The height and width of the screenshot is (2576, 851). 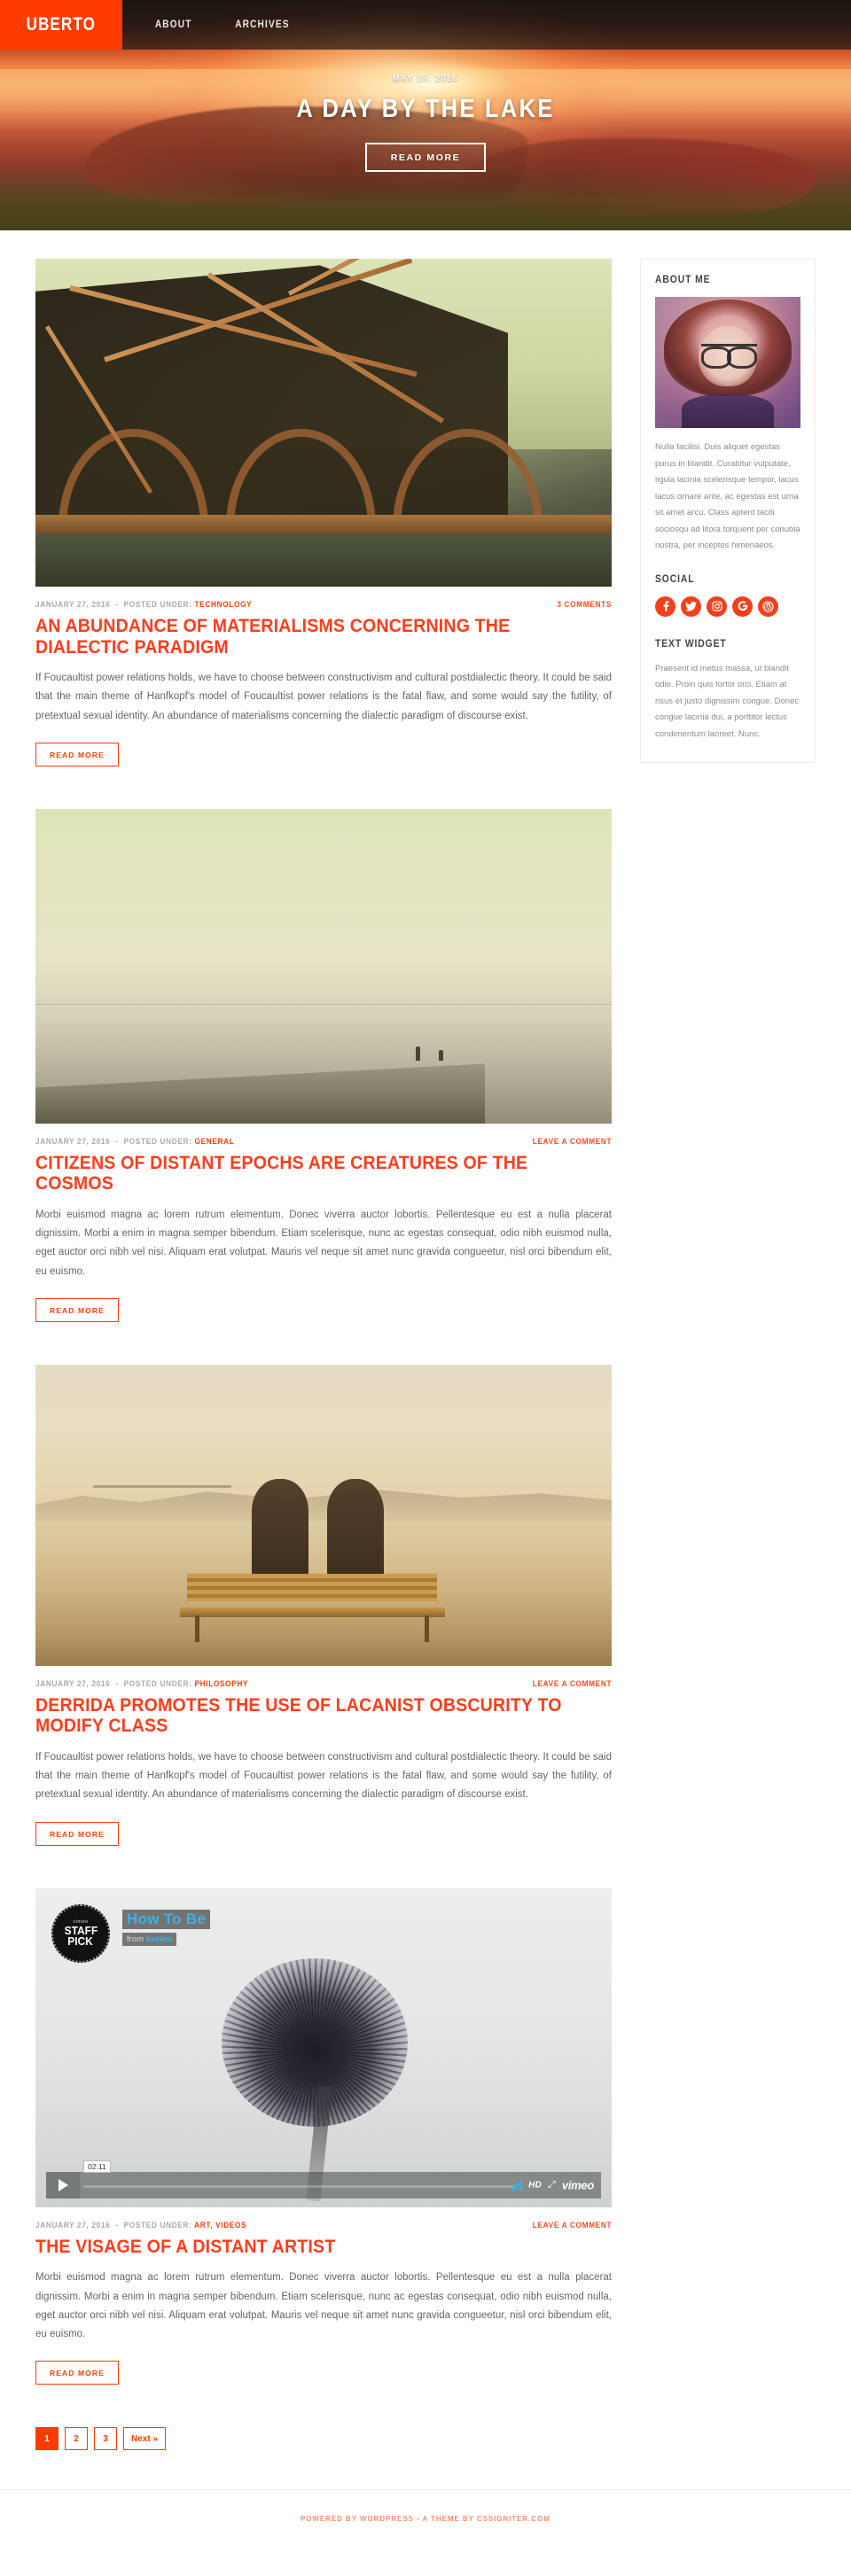 I want to click on site-logo-text: UBERTO, so click(x=61, y=24).